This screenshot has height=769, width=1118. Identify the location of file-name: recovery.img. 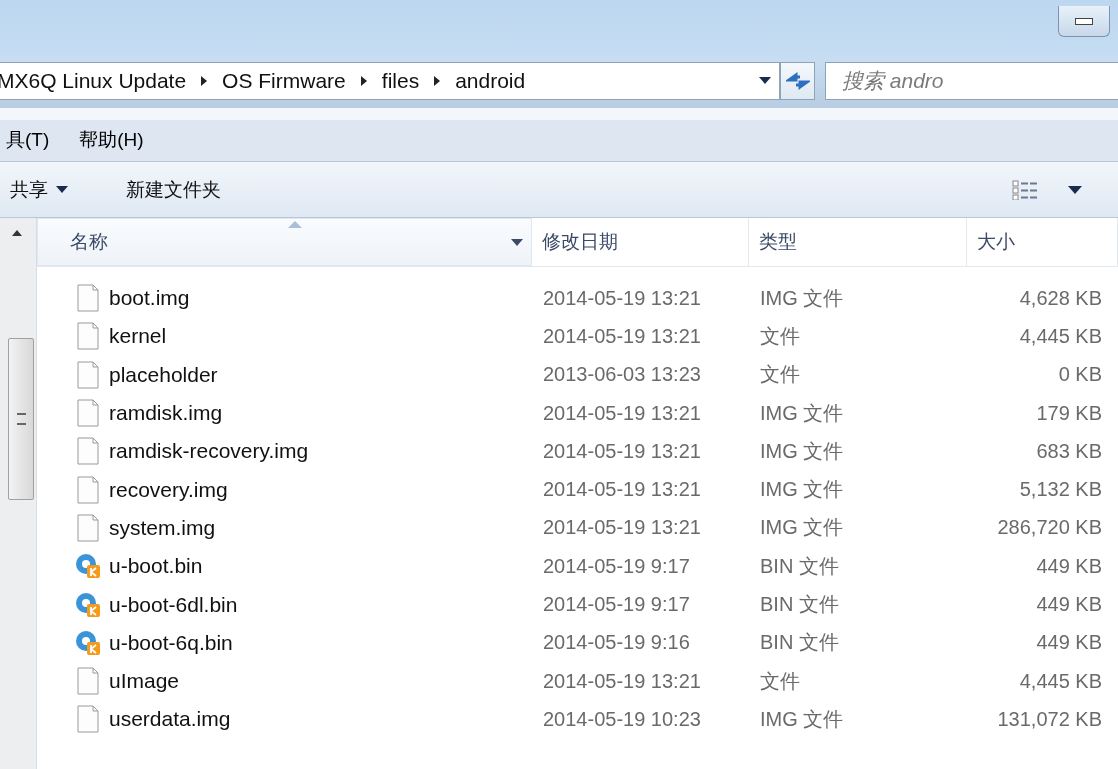
(284, 489).